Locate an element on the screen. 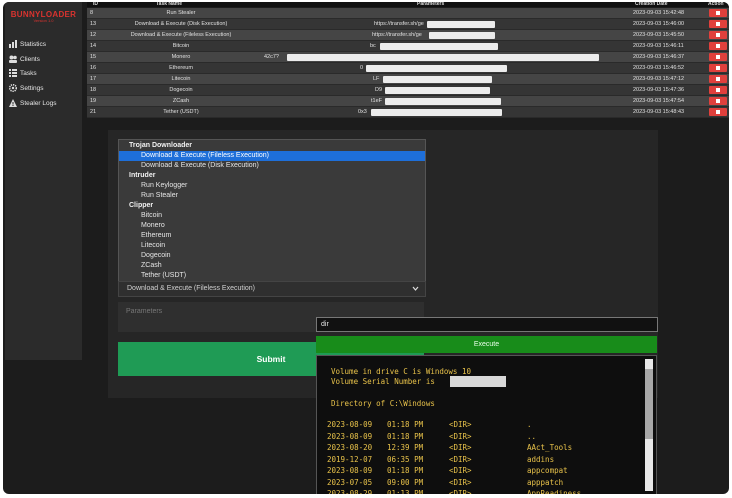 The height and width of the screenshot is (498, 732). row-date: 2023-09-03 15:46:00 is located at coordinates (659, 24).